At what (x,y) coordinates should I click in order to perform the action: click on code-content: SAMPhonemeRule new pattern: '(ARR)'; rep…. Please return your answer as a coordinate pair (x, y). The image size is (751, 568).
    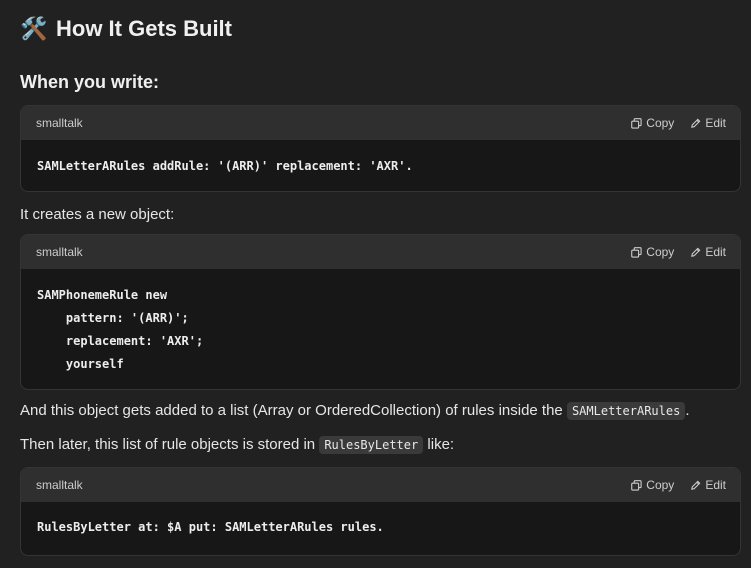
    Looking at the image, I should click on (120, 329).